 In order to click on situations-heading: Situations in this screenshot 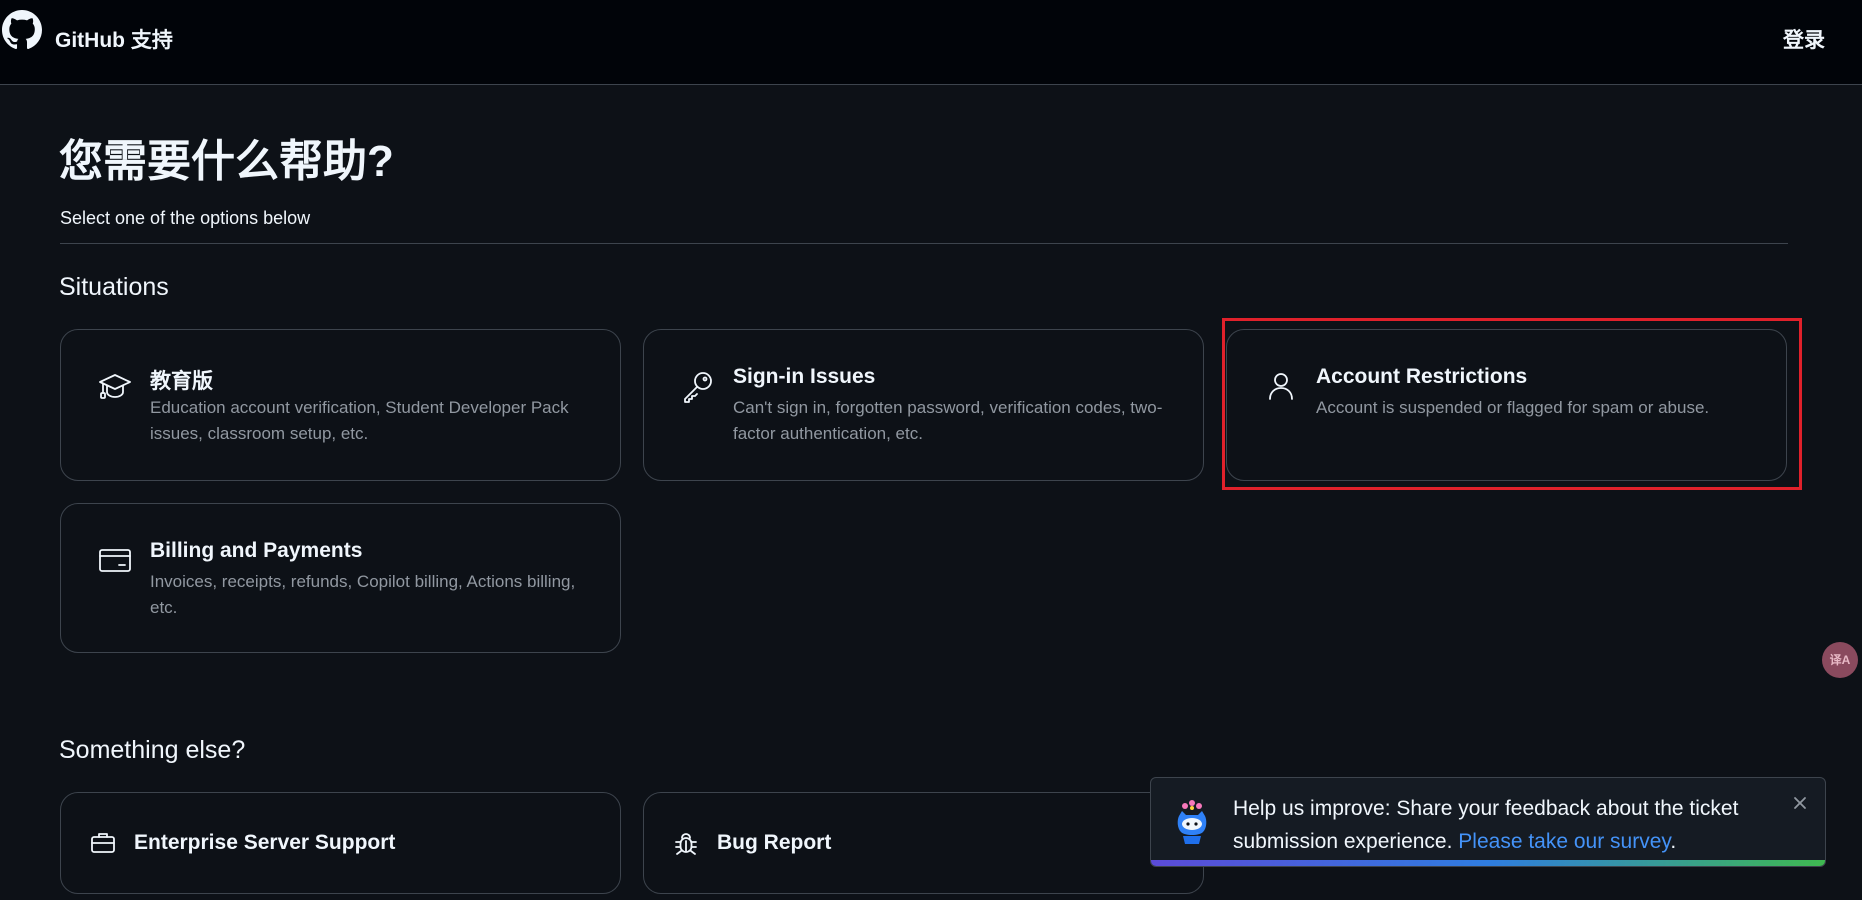, I will do `click(114, 287)`.